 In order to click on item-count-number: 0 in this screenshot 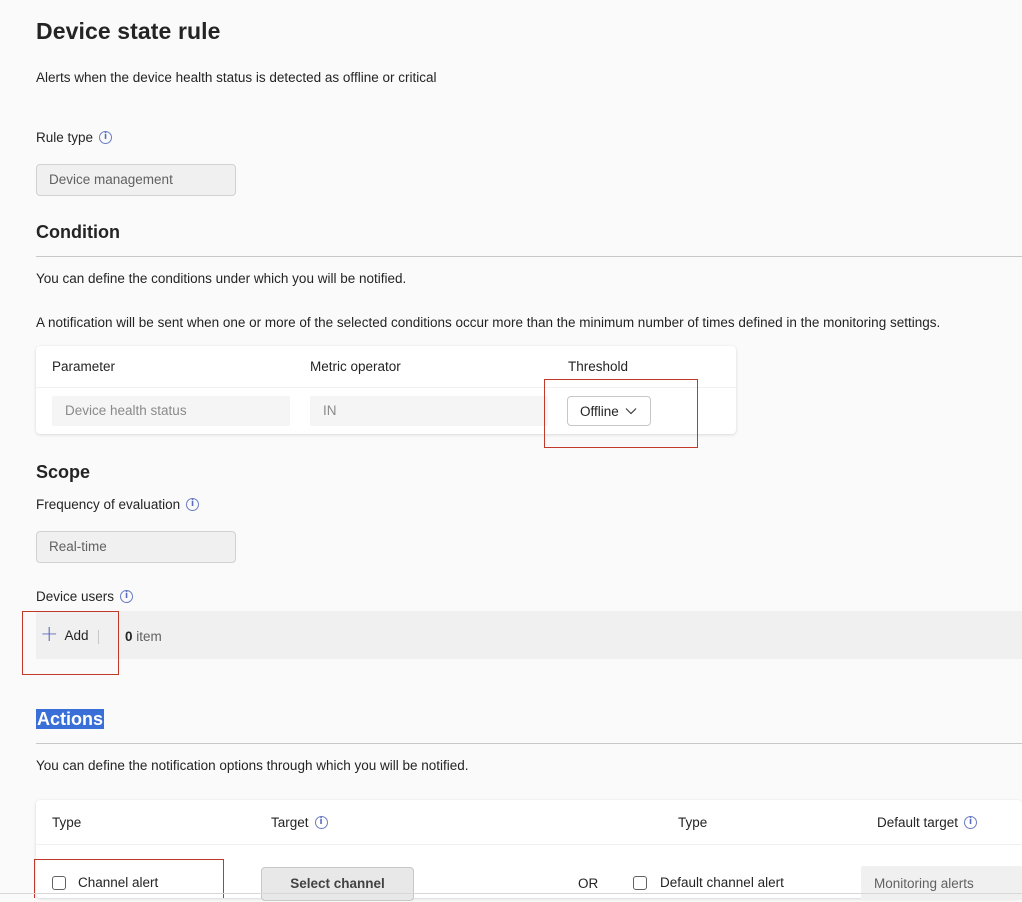, I will do `click(129, 636)`.